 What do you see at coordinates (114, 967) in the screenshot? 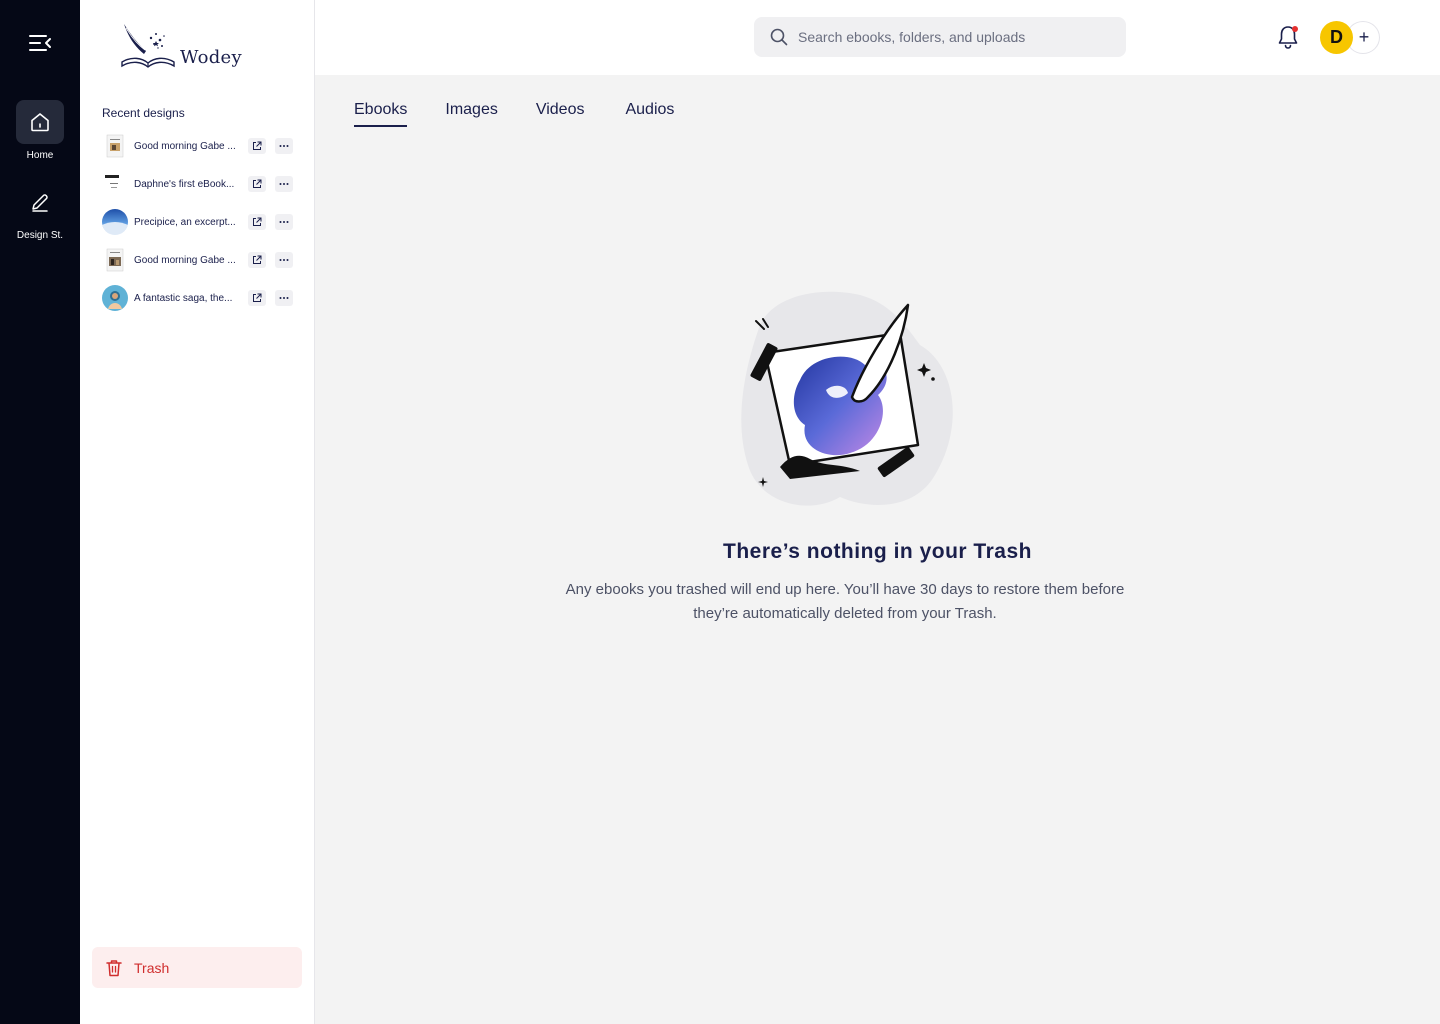
I see `trash-icon` at bounding box center [114, 967].